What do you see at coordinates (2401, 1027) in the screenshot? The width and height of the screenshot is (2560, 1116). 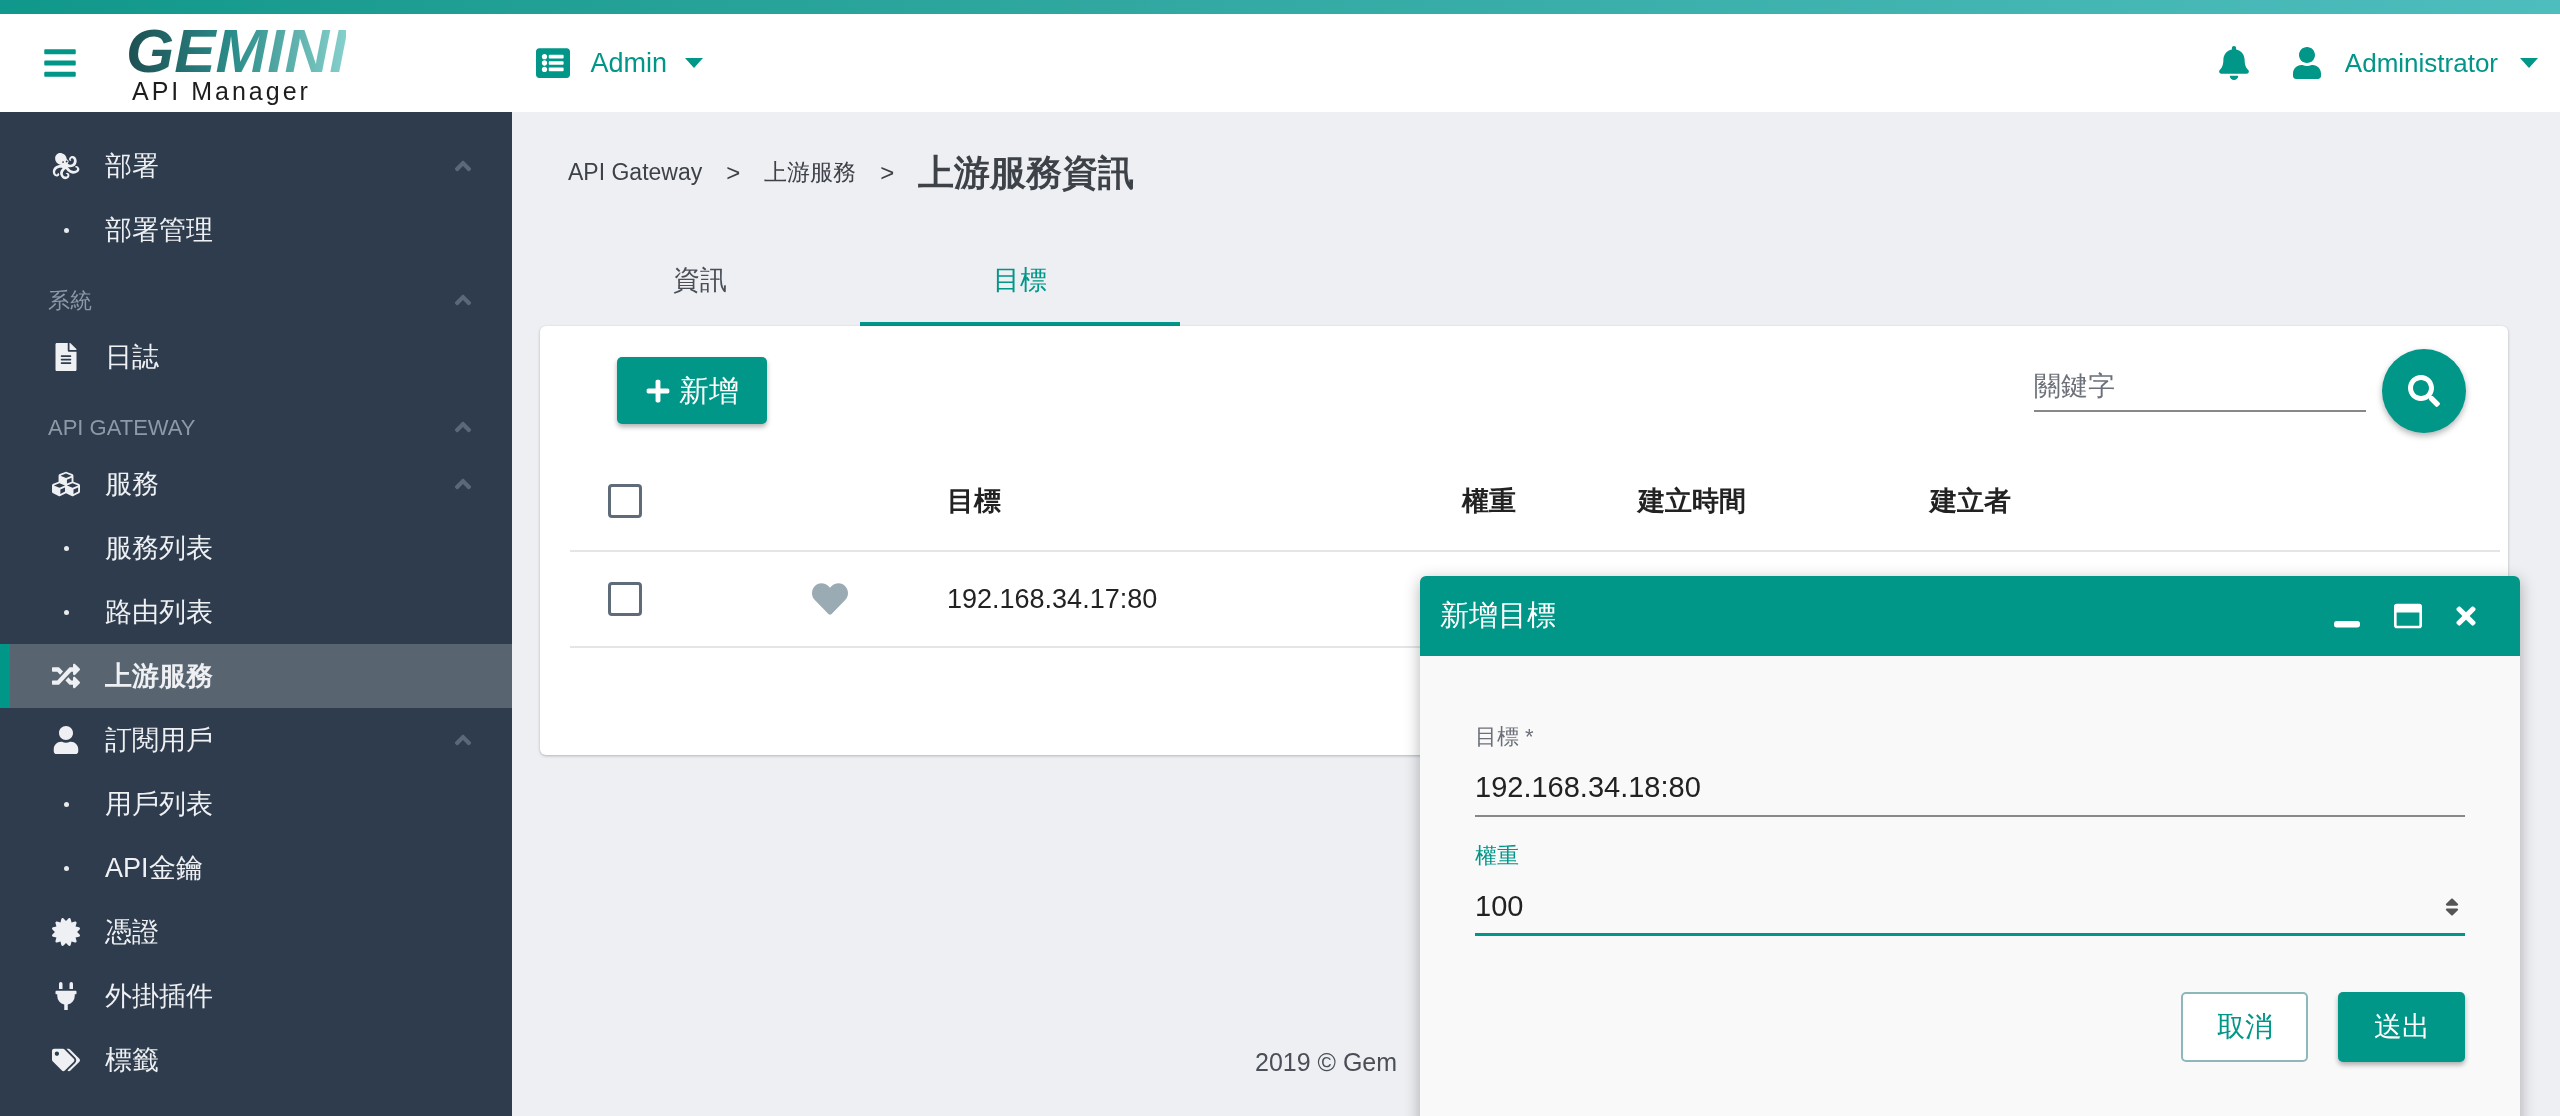 I see `submit-button: 送出` at bounding box center [2401, 1027].